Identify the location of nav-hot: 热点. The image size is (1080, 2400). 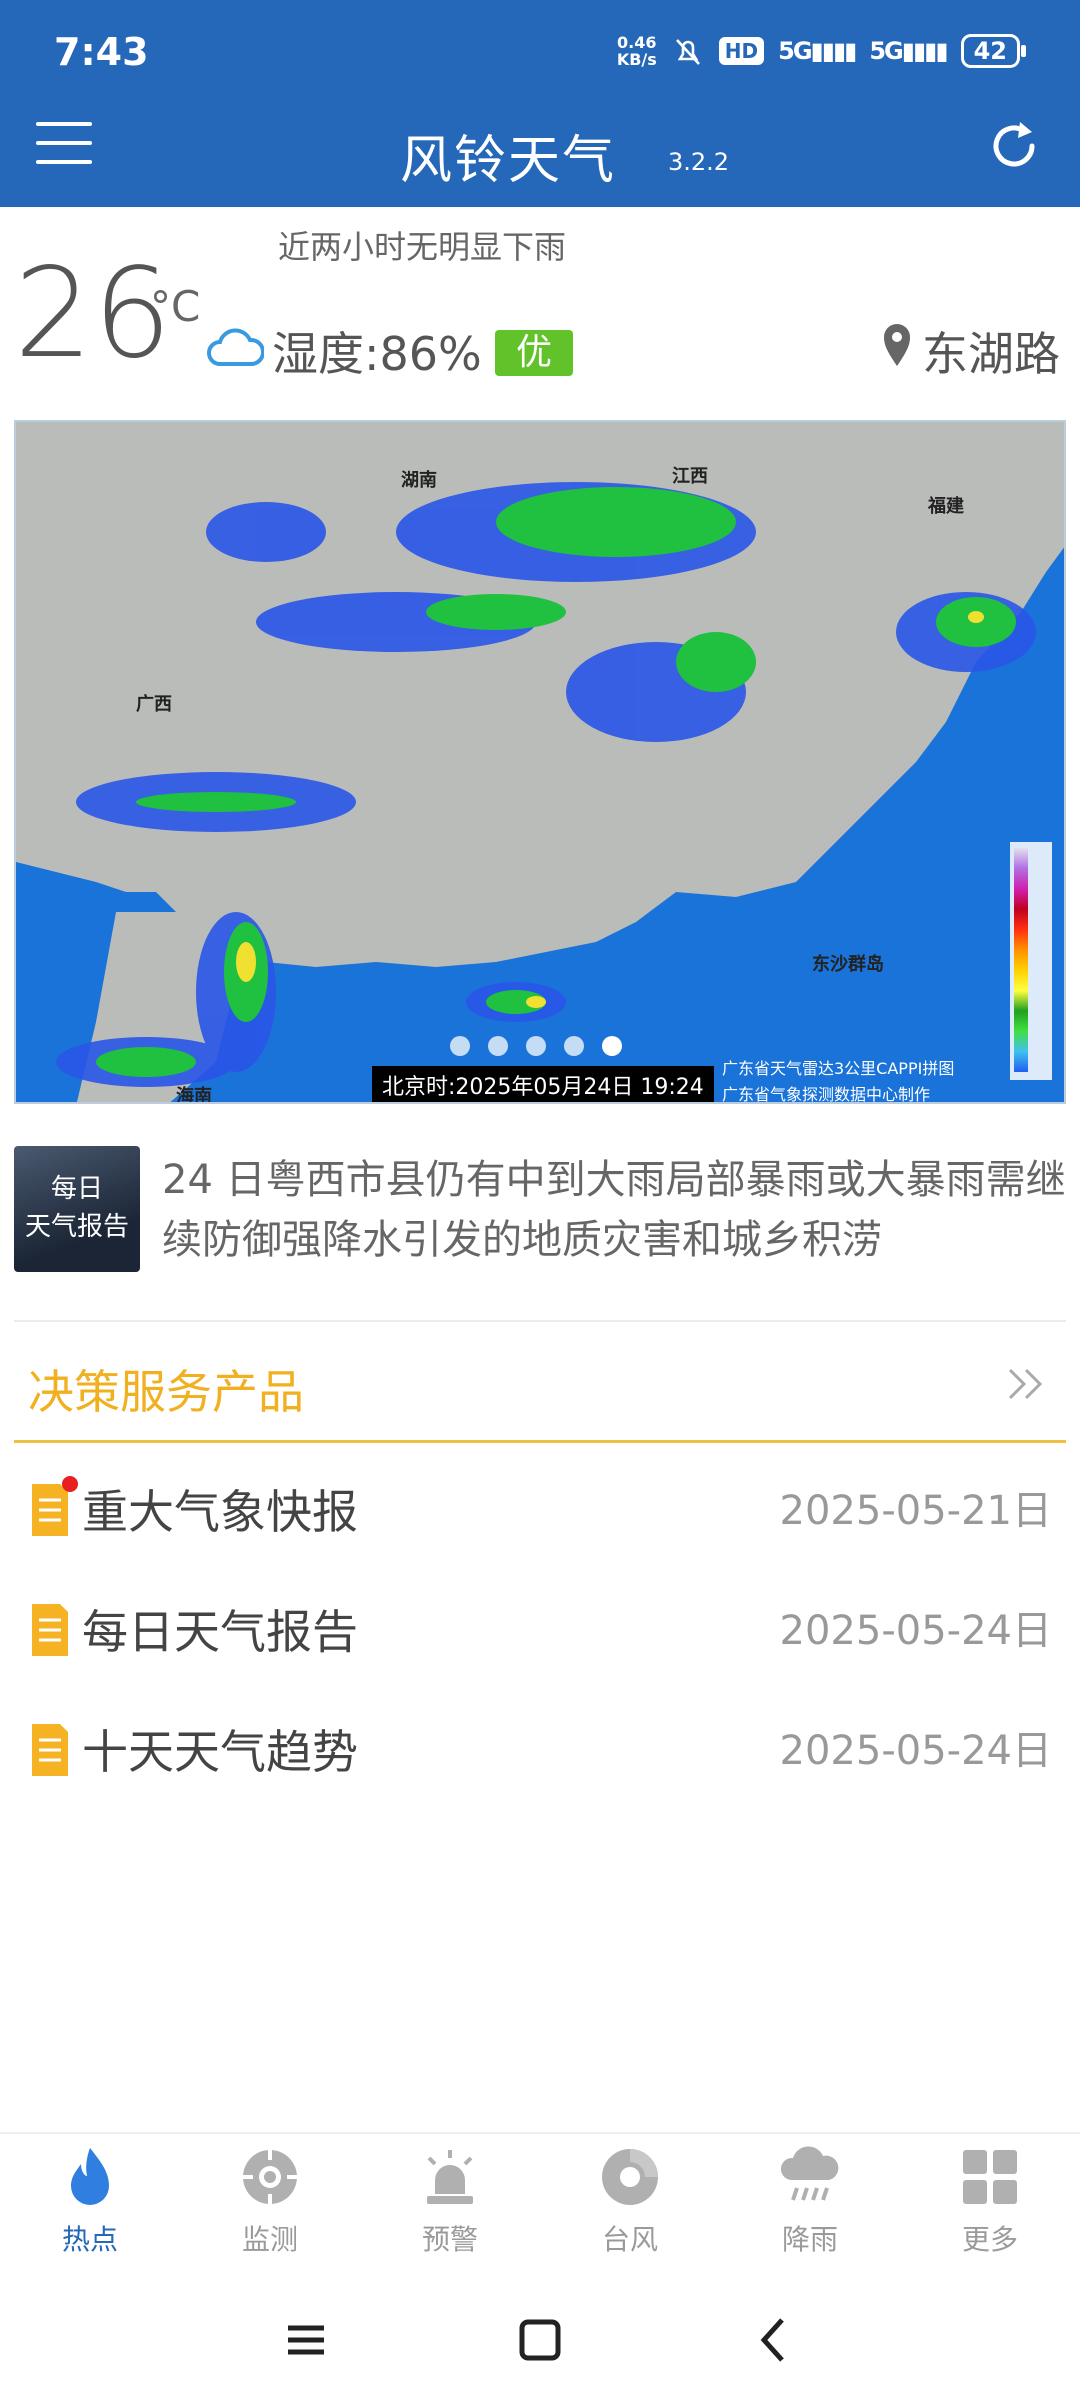
(90, 2207).